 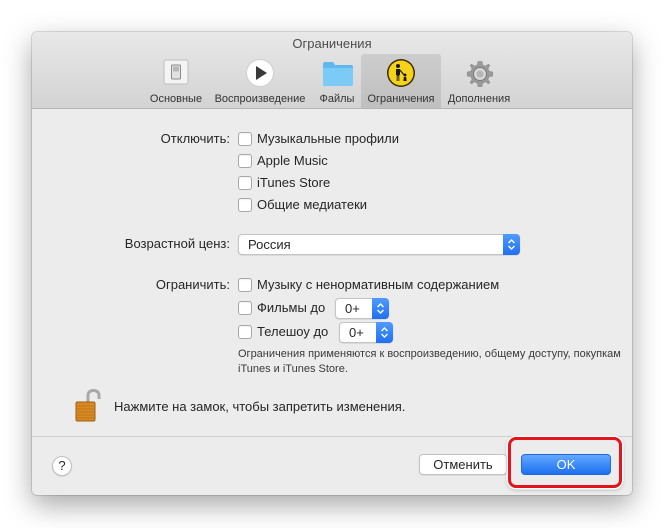 What do you see at coordinates (379, 244) in the screenshot?
I see `ratings-country-select: Россия` at bounding box center [379, 244].